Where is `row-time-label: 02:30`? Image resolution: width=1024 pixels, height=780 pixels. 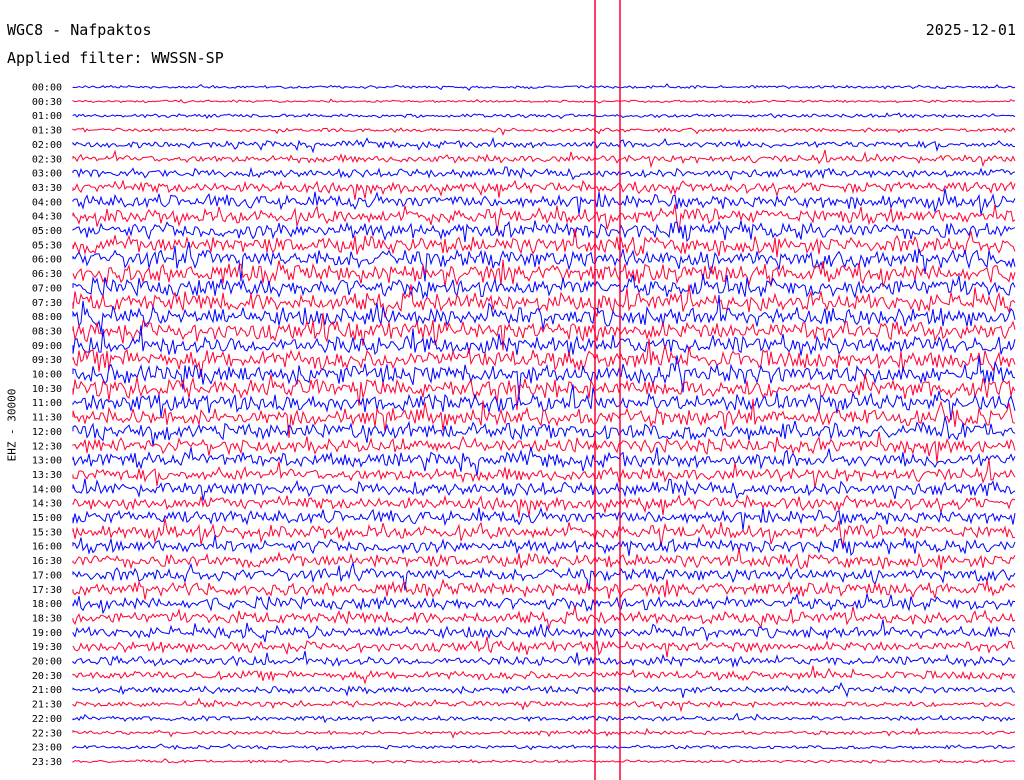 row-time-label: 02:30 is located at coordinates (47, 159).